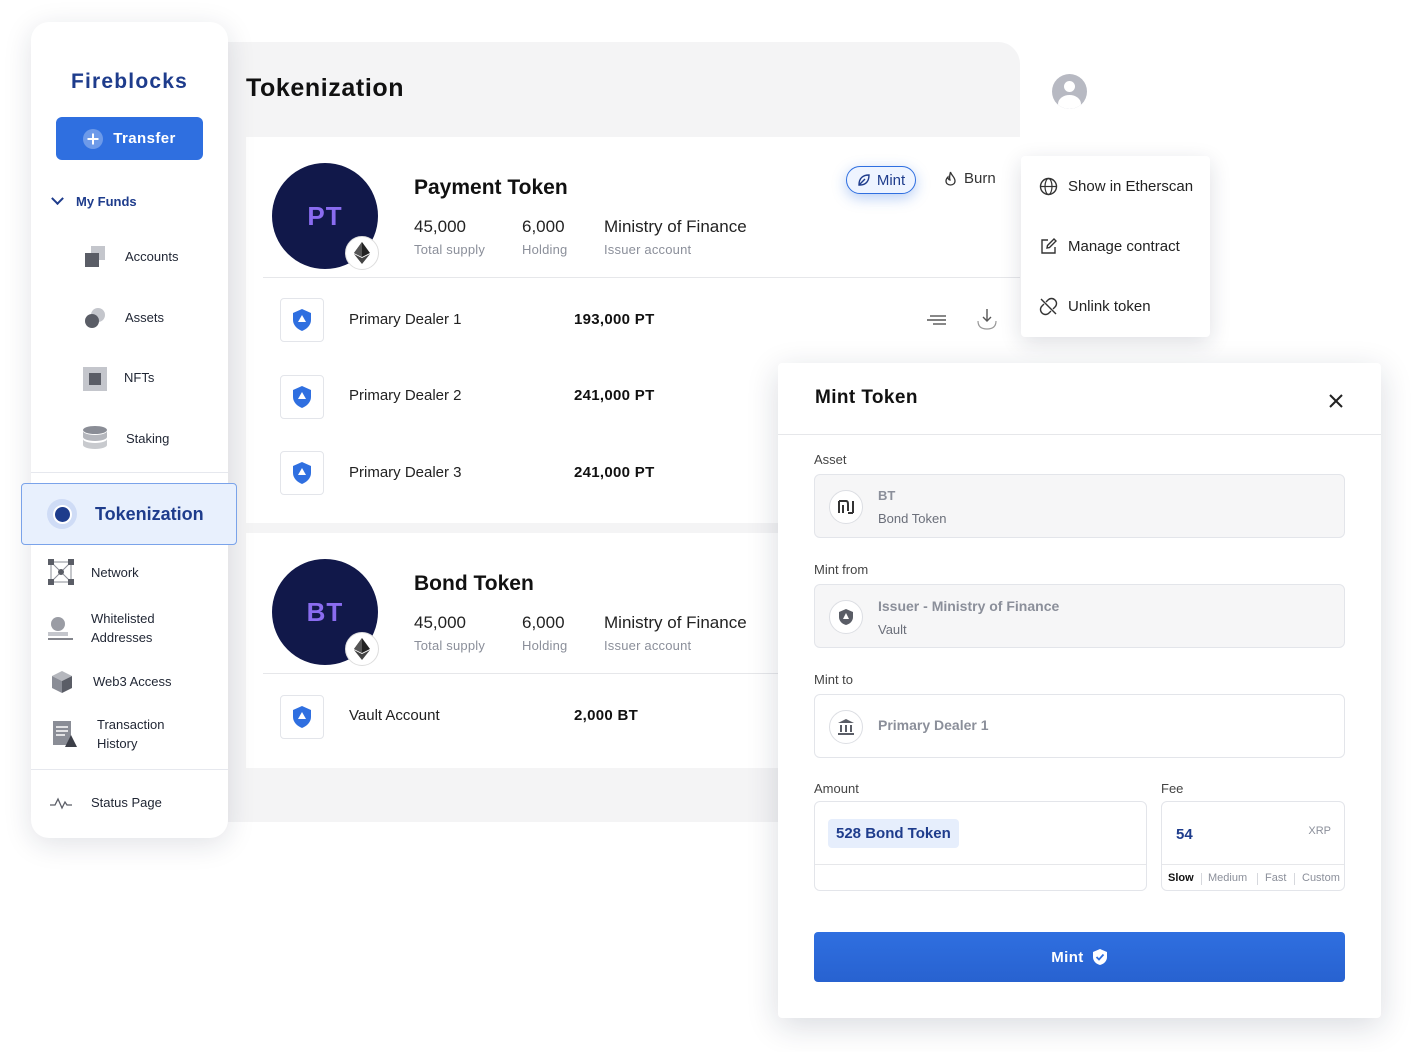 The image size is (1412, 1052). I want to click on fee-speed-custom: Custom, so click(1321, 878).